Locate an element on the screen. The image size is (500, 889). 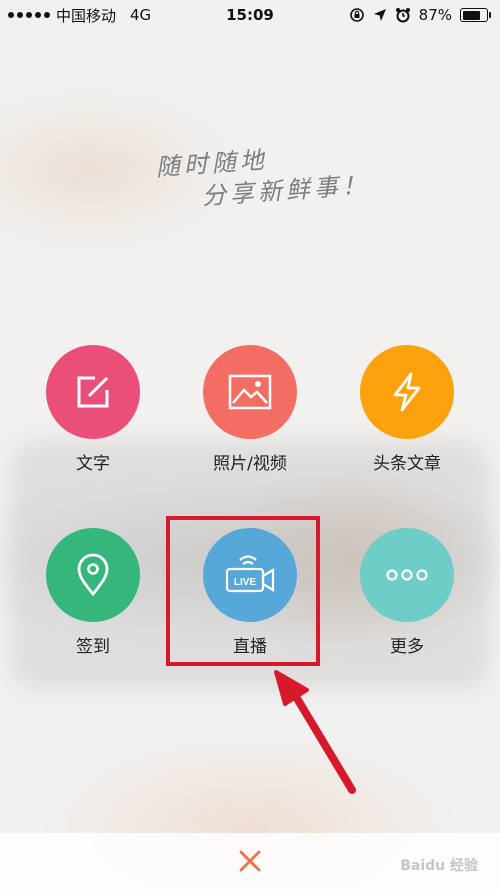
close-button is located at coordinates (250, 861).